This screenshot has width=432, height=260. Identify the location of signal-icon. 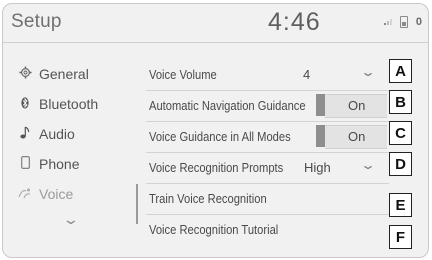
(387, 22).